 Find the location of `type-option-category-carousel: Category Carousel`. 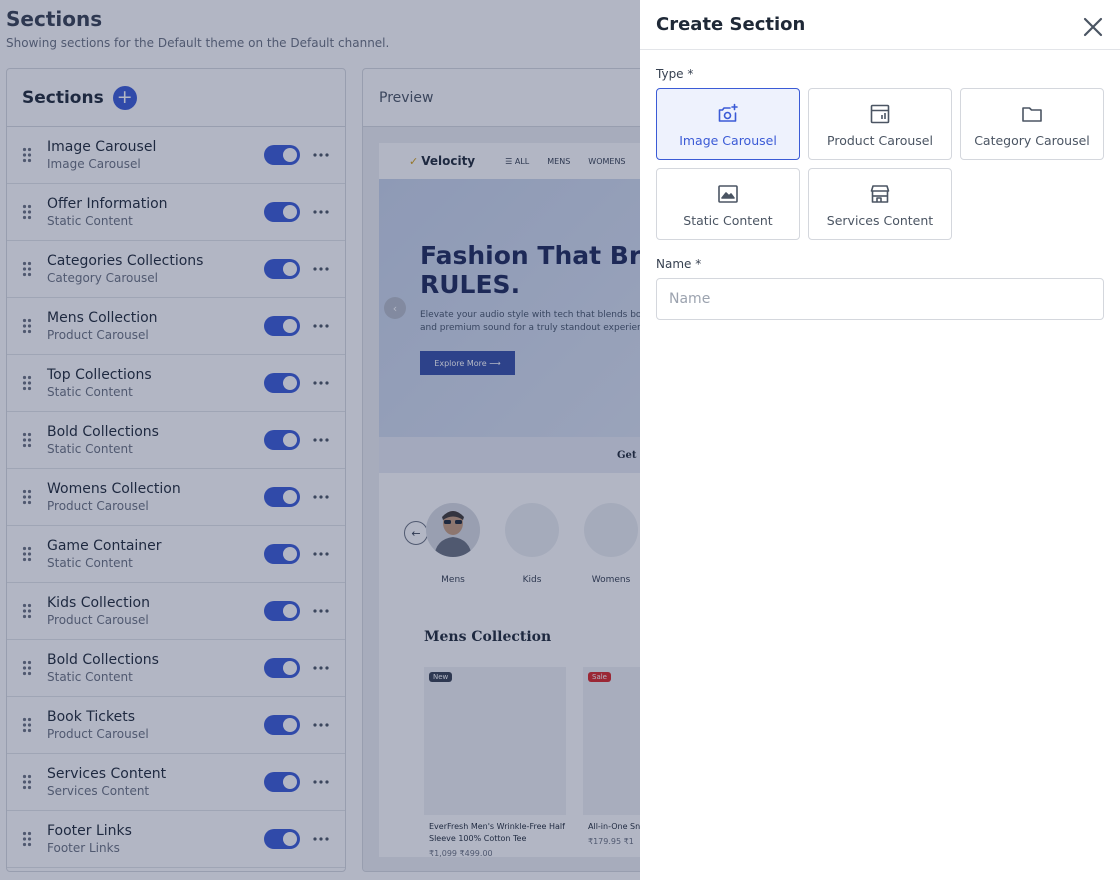

type-option-category-carousel: Category Carousel is located at coordinates (1032, 124).